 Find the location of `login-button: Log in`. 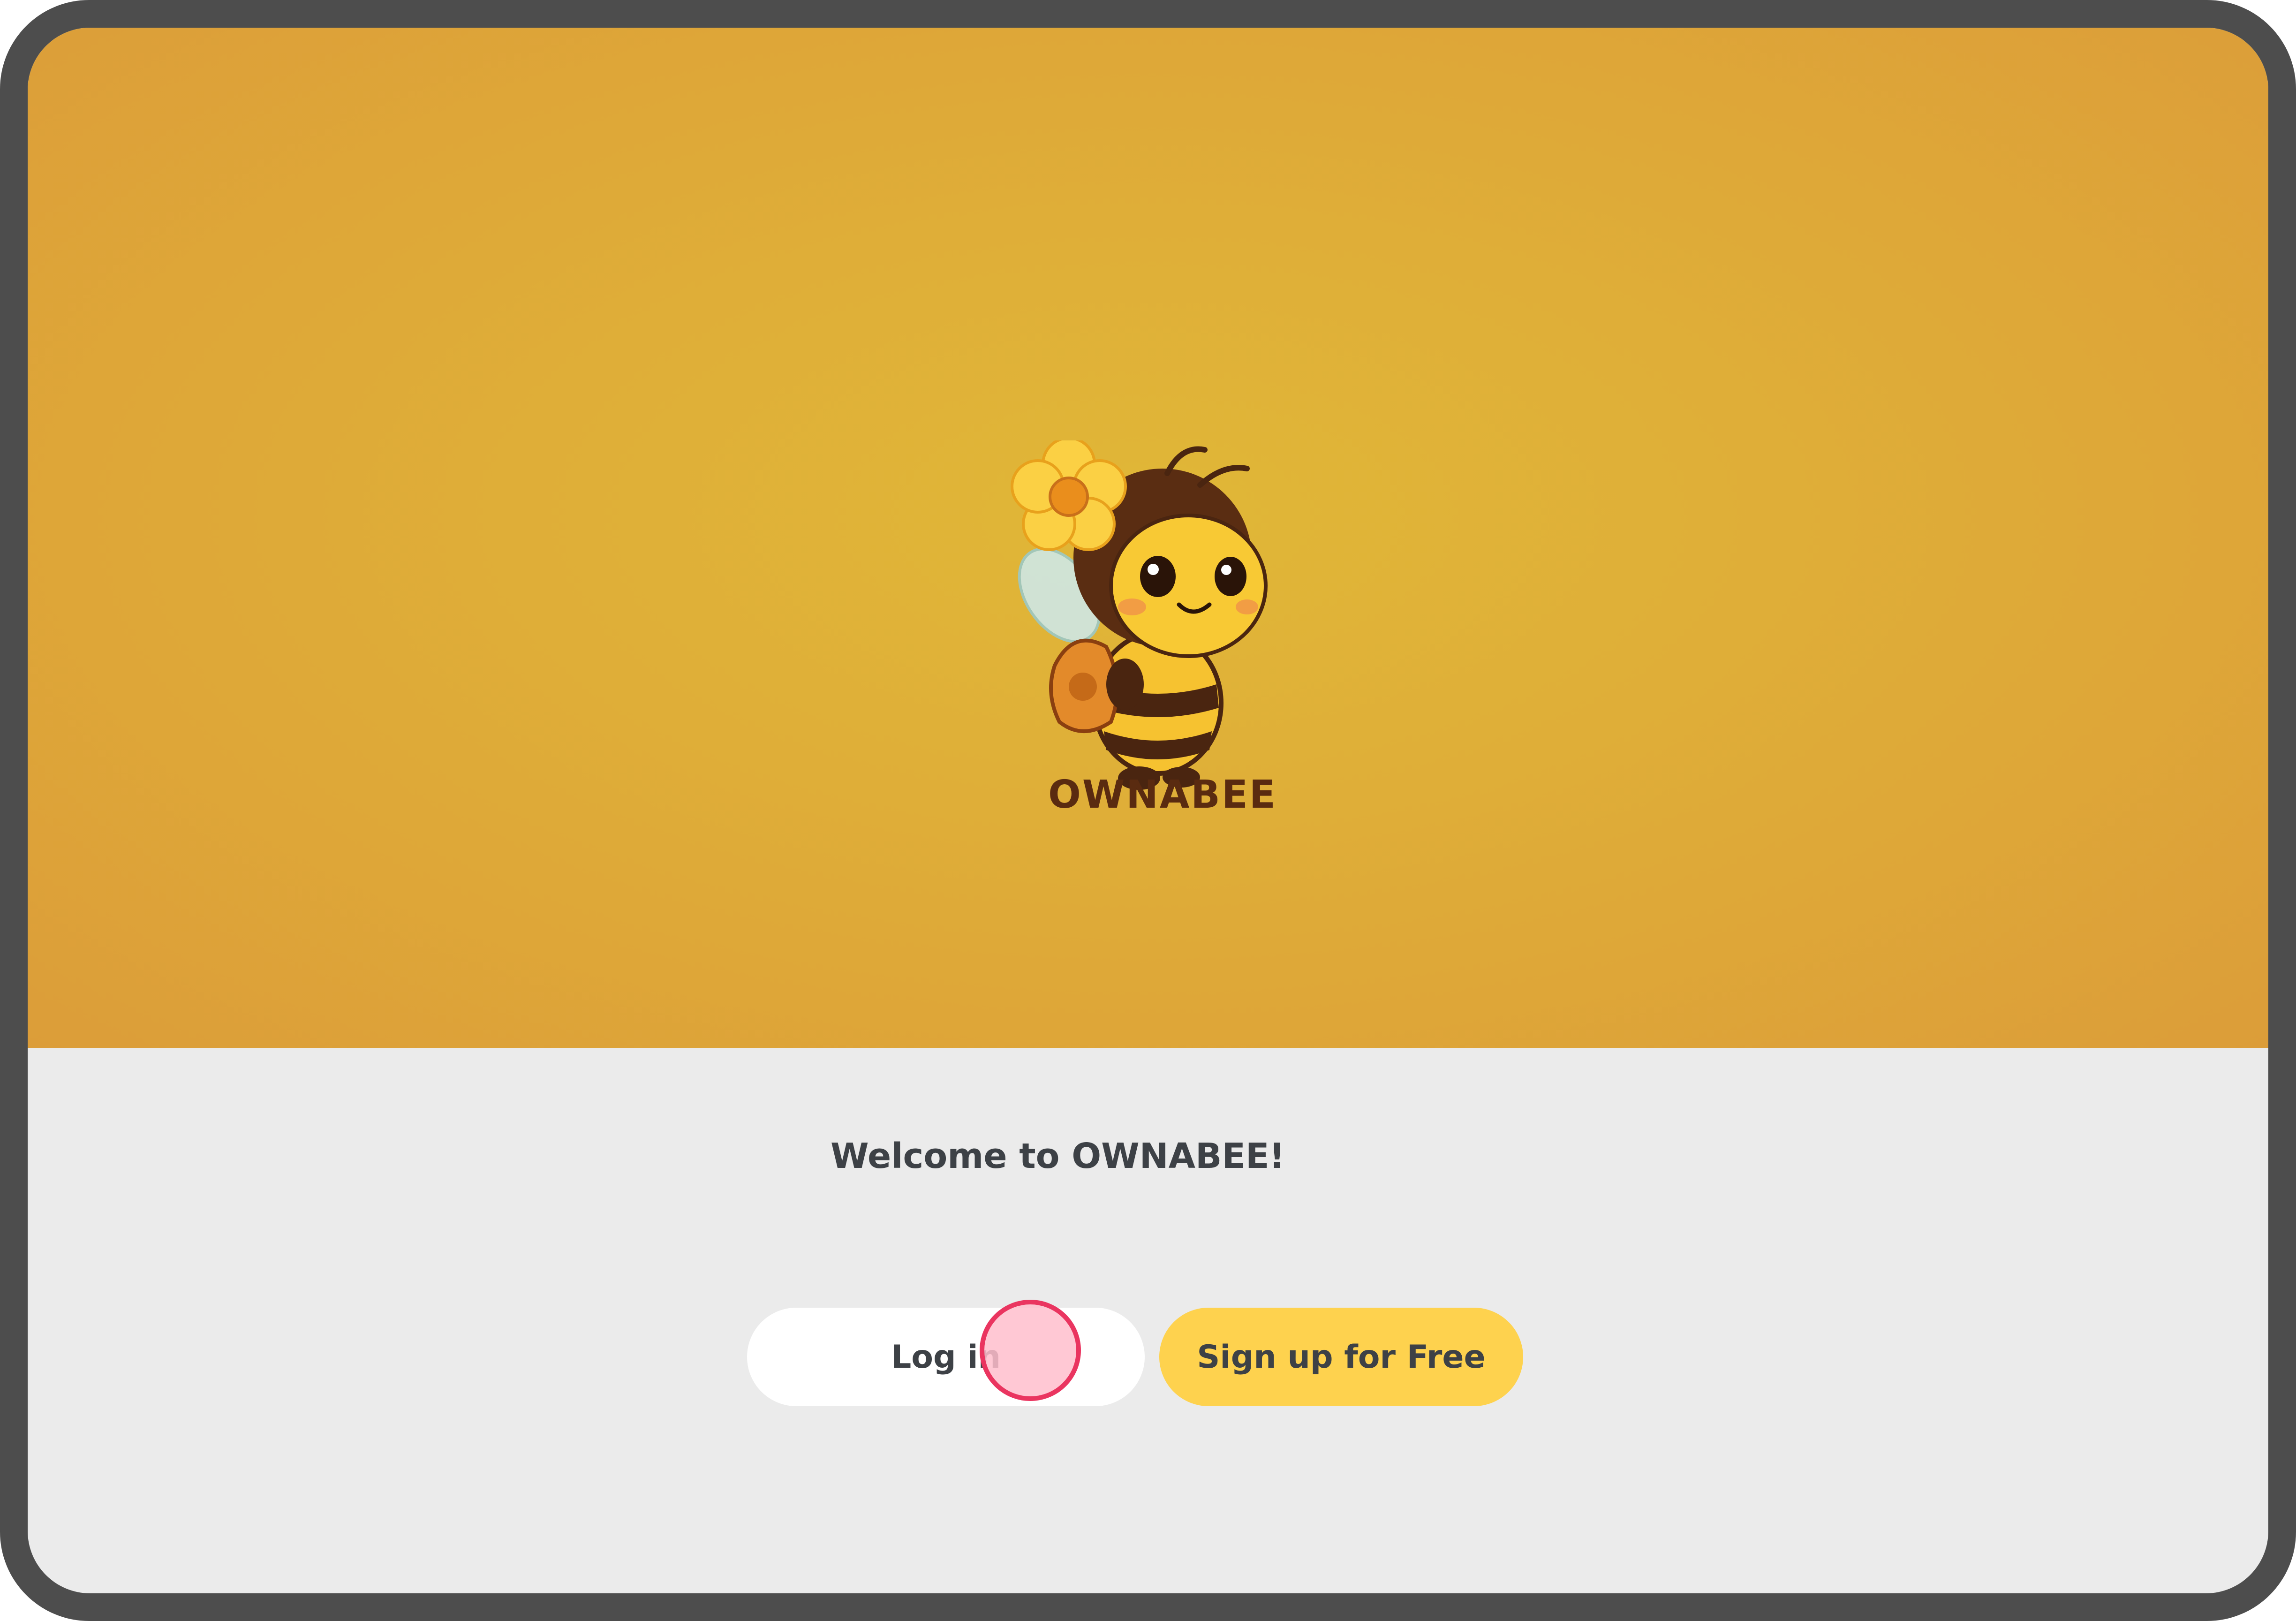

login-button: Log in is located at coordinates (946, 1357).